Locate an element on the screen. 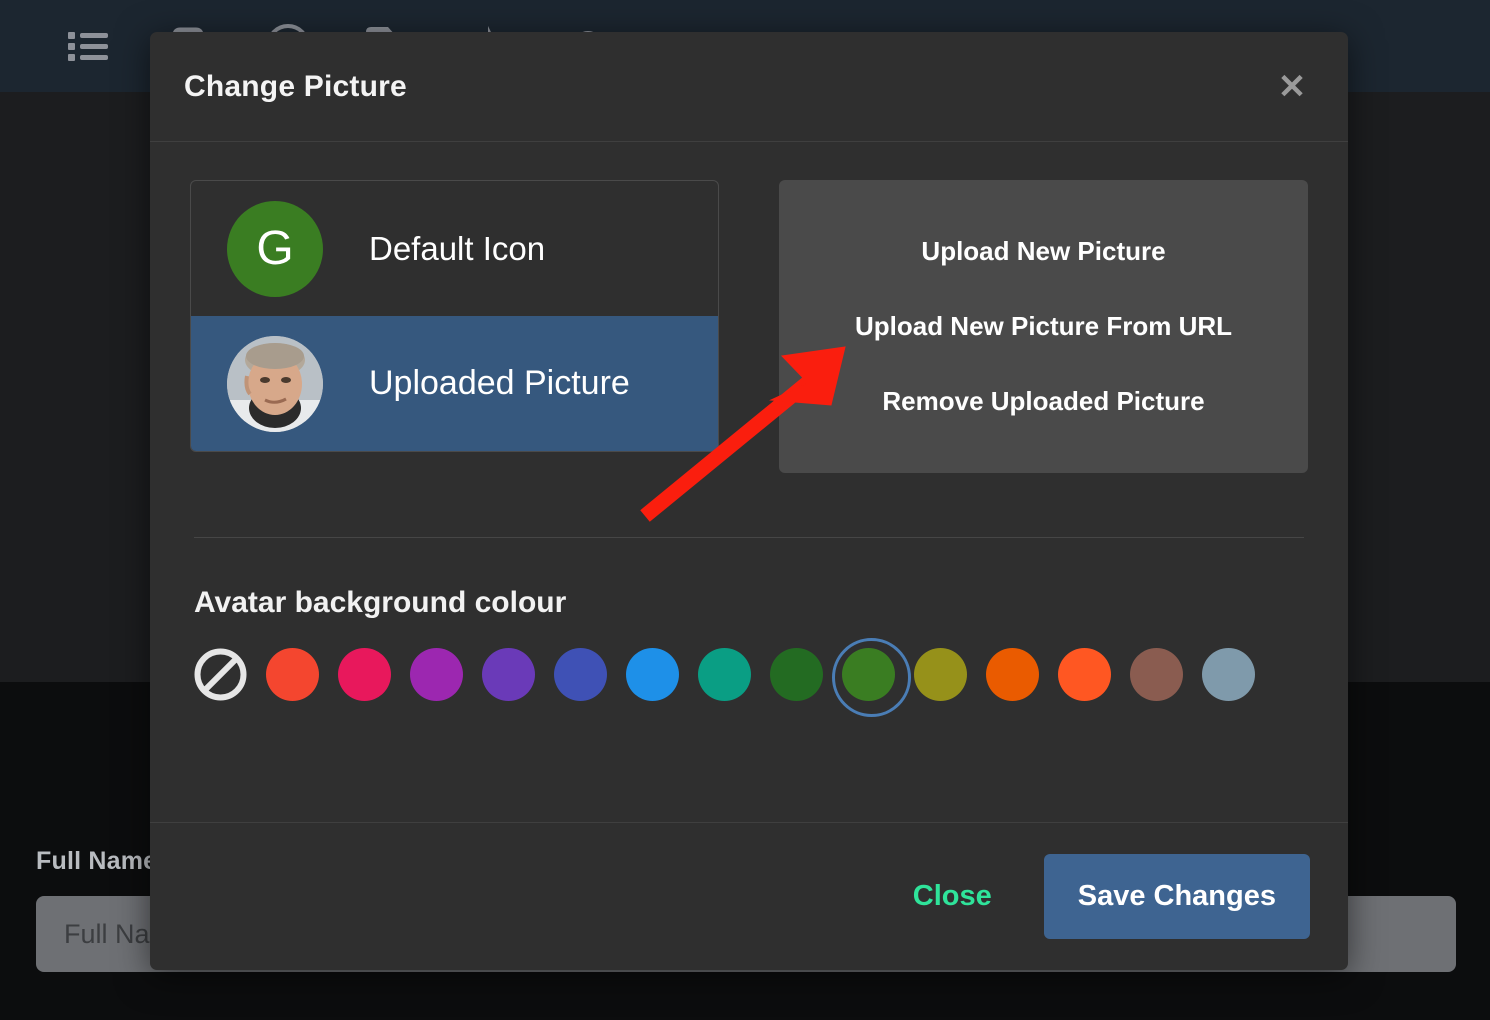 The width and height of the screenshot is (1490, 1020). source-option-default-icon: G Default Icon is located at coordinates (454, 248).